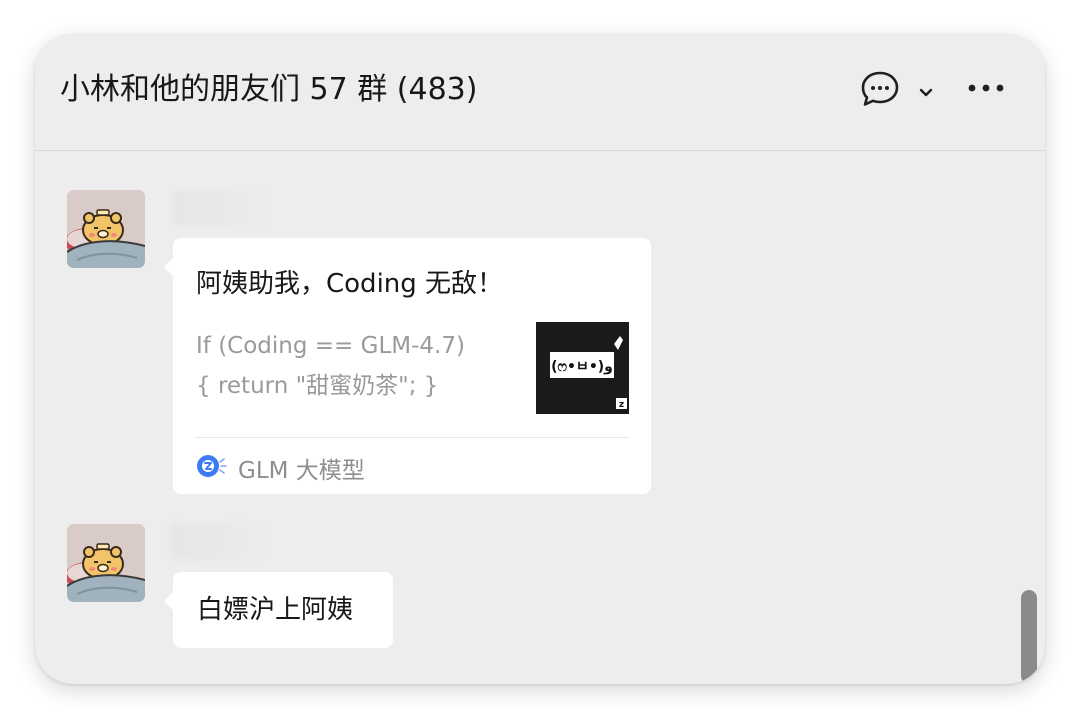 This screenshot has width=1080, height=718. I want to click on card-divider, so click(412, 437).